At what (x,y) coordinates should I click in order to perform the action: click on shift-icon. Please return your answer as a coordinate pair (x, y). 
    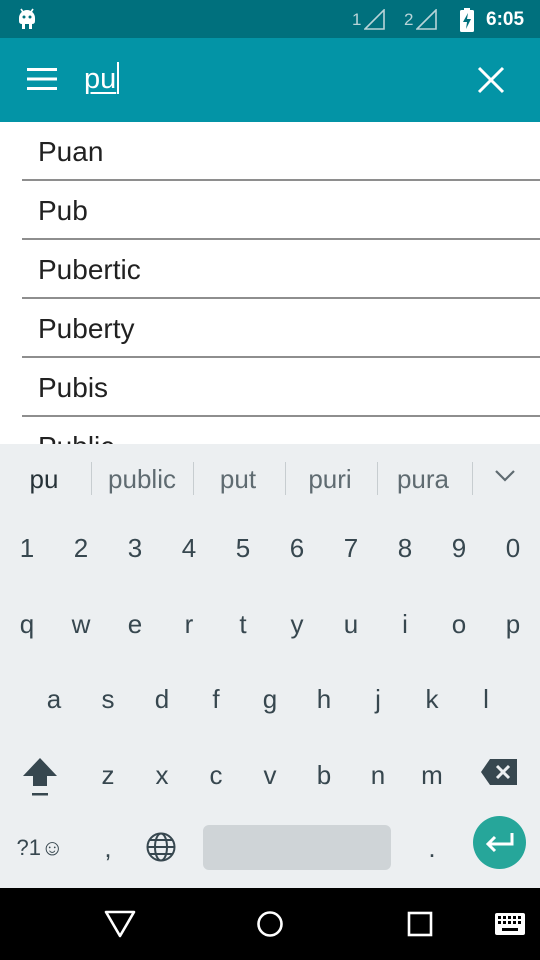
    Looking at the image, I should click on (40, 777).